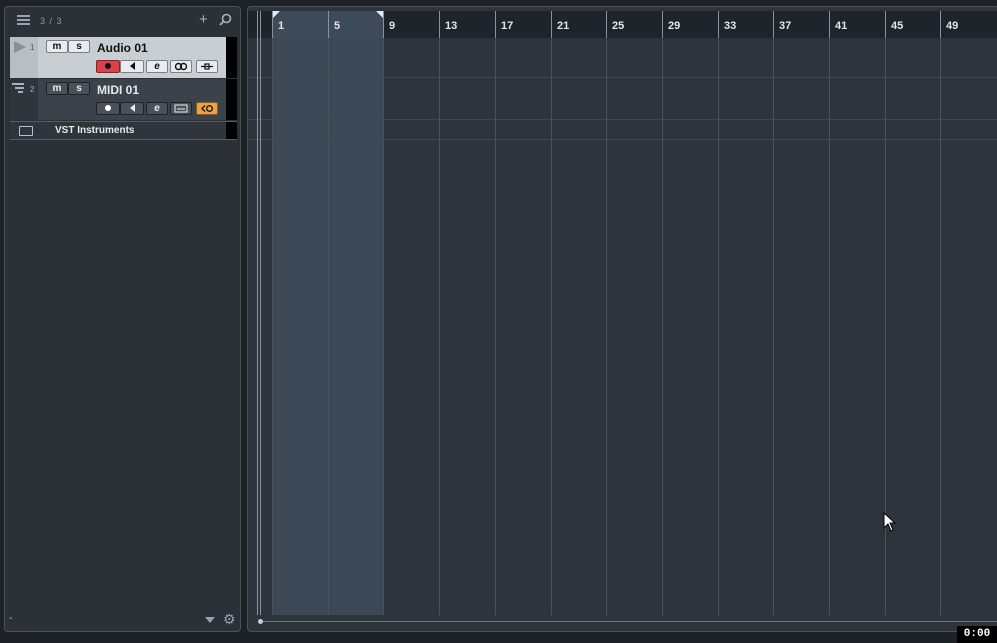 The width and height of the screenshot is (997, 643). Describe the element at coordinates (618, 26) in the screenshot. I see `ruler-bar-number: 25` at that location.